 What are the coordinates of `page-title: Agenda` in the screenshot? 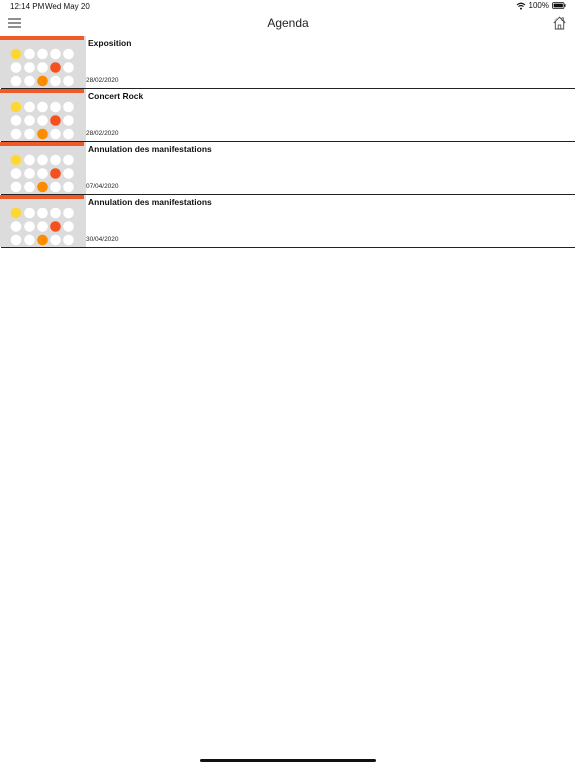 It's located at (288, 23).